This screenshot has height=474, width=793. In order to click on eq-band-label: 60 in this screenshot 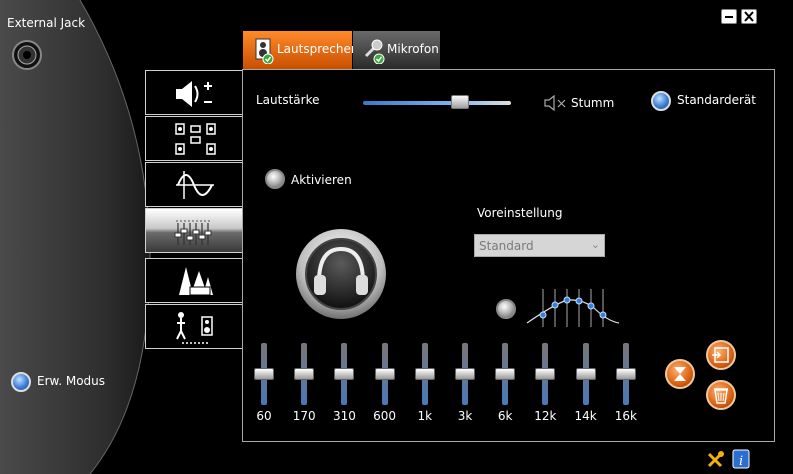, I will do `click(264, 416)`.